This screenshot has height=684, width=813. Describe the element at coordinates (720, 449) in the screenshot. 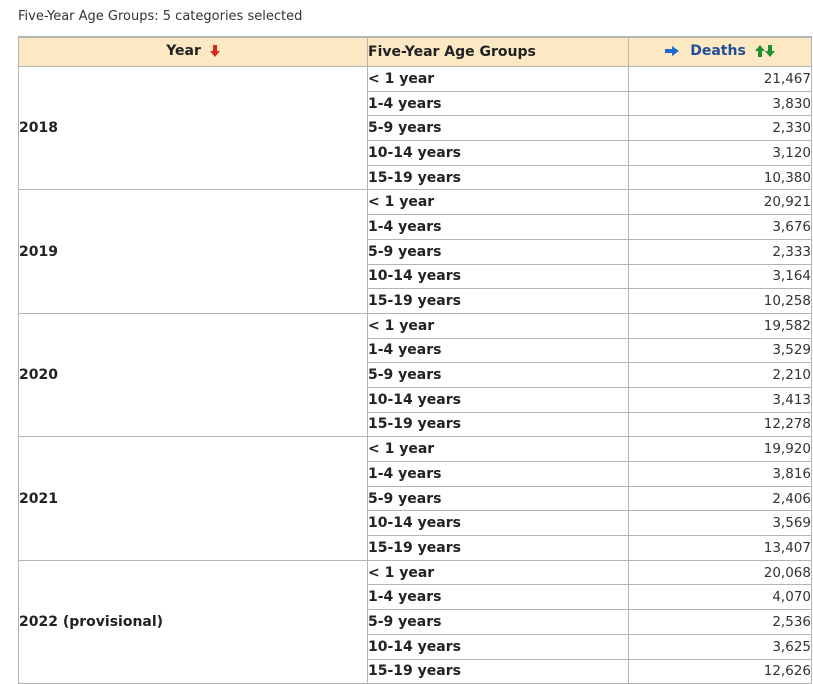

I see `deaths-cell: 19,920` at that location.